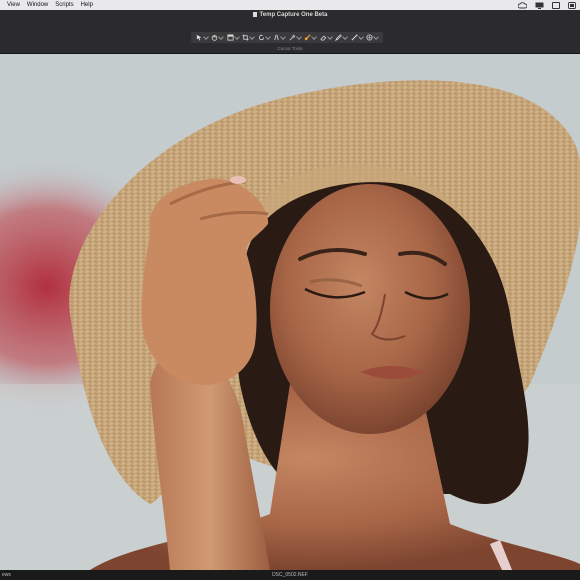  What do you see at coordinates (323, 38) in the screenshot?
I see `eraser-tool-icon` at bounding box center [323, 38].